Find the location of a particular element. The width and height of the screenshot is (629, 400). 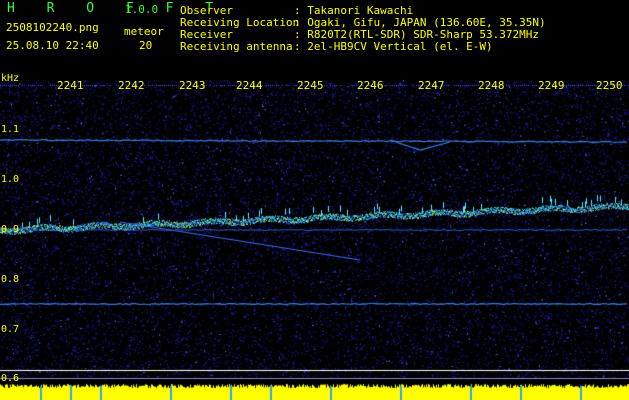

x-tick-2241: 2241 is located at coordinates (70, 85).